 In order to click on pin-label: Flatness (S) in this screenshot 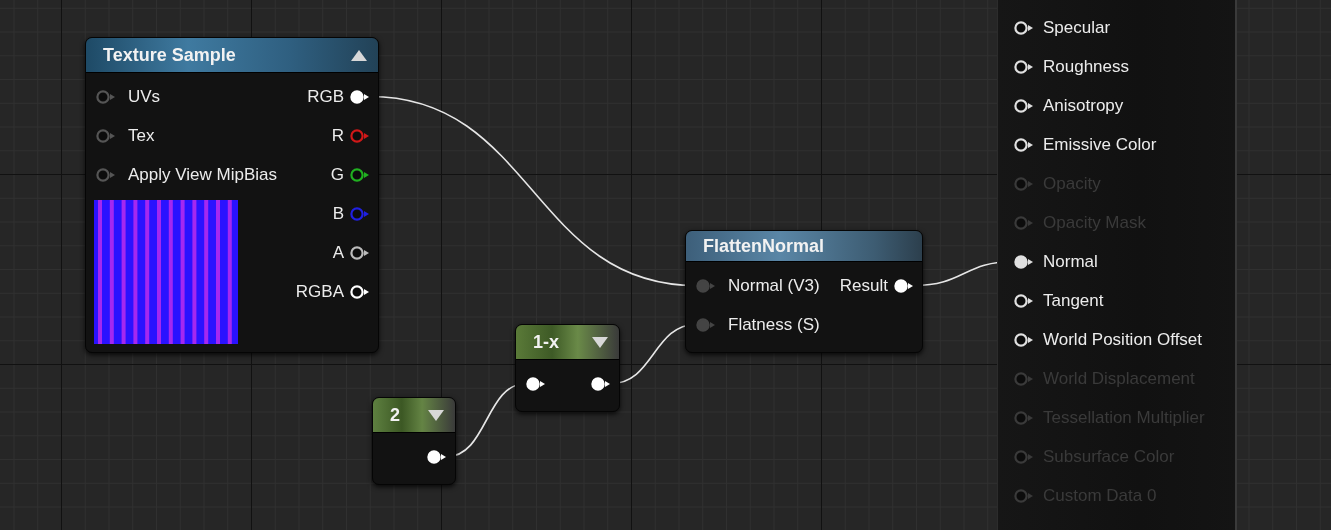, I will do `click(774, 324)`.